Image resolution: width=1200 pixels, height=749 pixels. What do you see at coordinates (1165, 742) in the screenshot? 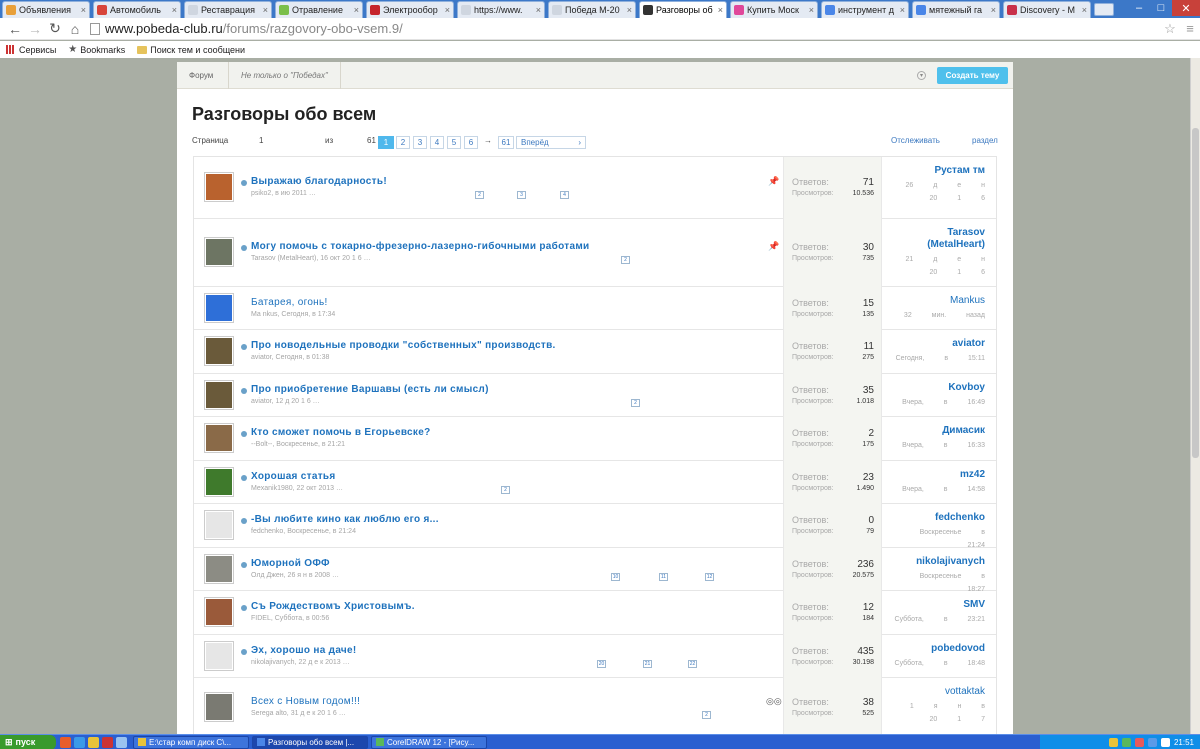
I see `volume-icon` at bounding box center [1165, 742].